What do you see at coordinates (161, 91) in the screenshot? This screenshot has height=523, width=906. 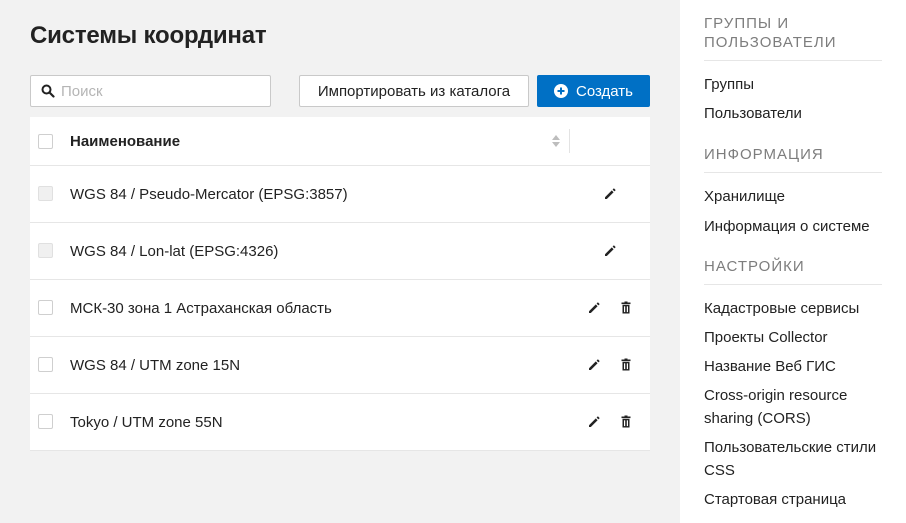 I see `search-input` at bounding box center [161, 91].